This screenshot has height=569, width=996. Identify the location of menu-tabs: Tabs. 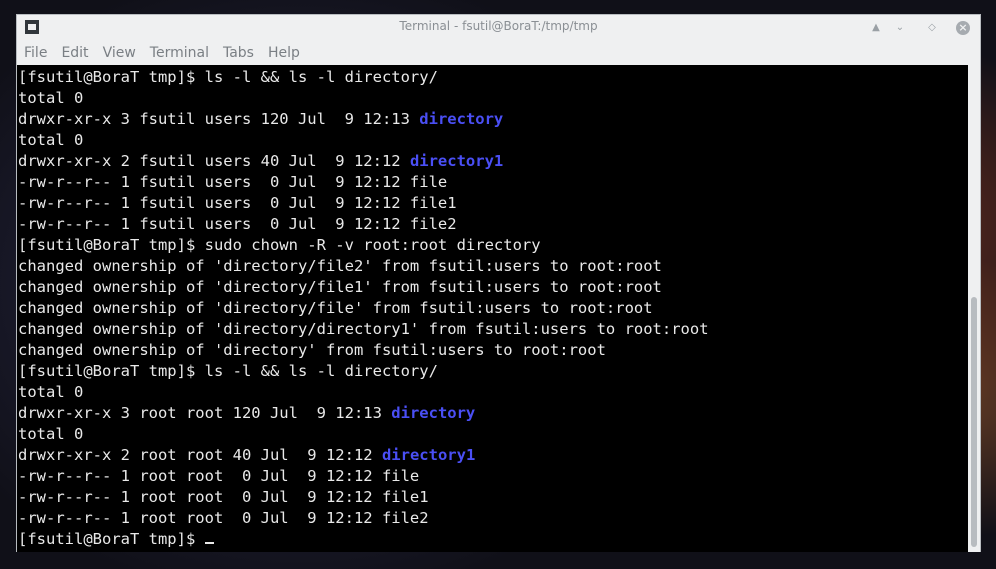
(238, 53).